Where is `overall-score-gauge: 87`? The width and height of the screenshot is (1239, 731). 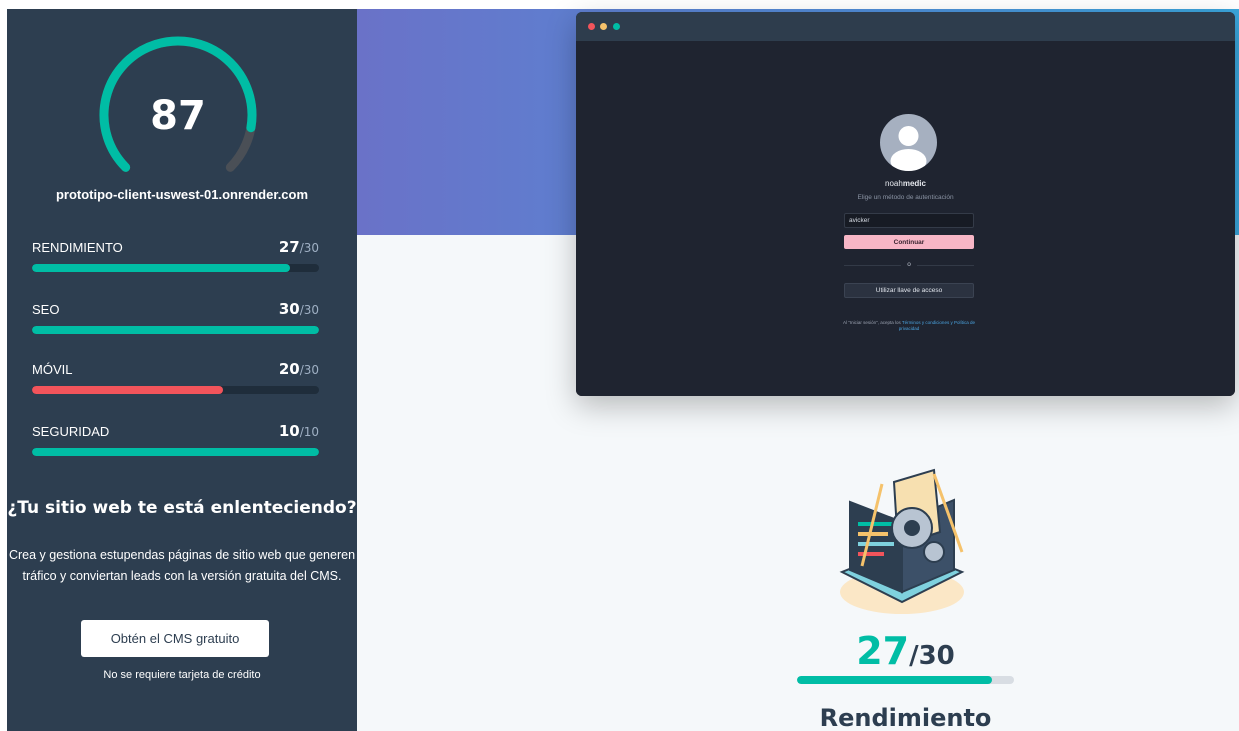 overall-score-gauge: 87 is located at coordinates (178, 109).